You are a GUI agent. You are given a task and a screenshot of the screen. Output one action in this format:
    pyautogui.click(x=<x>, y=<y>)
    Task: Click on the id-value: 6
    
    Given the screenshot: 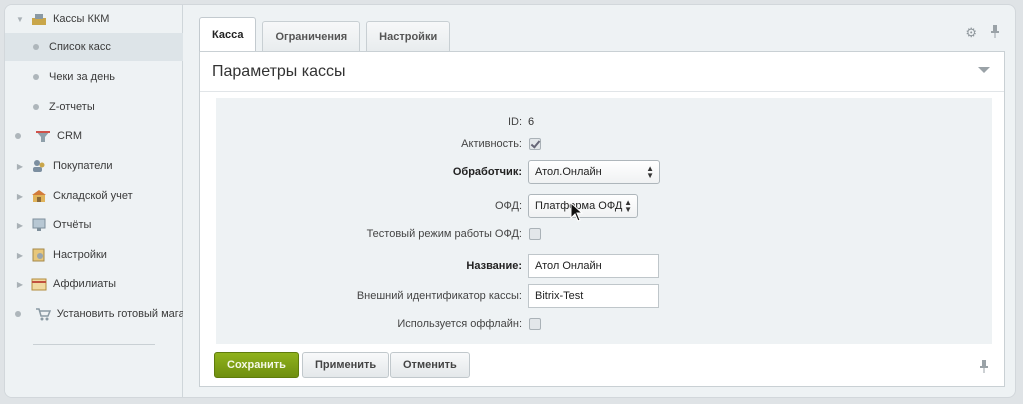 What is the action you would take?
    pyautogui.click(x=531, y=122)
    